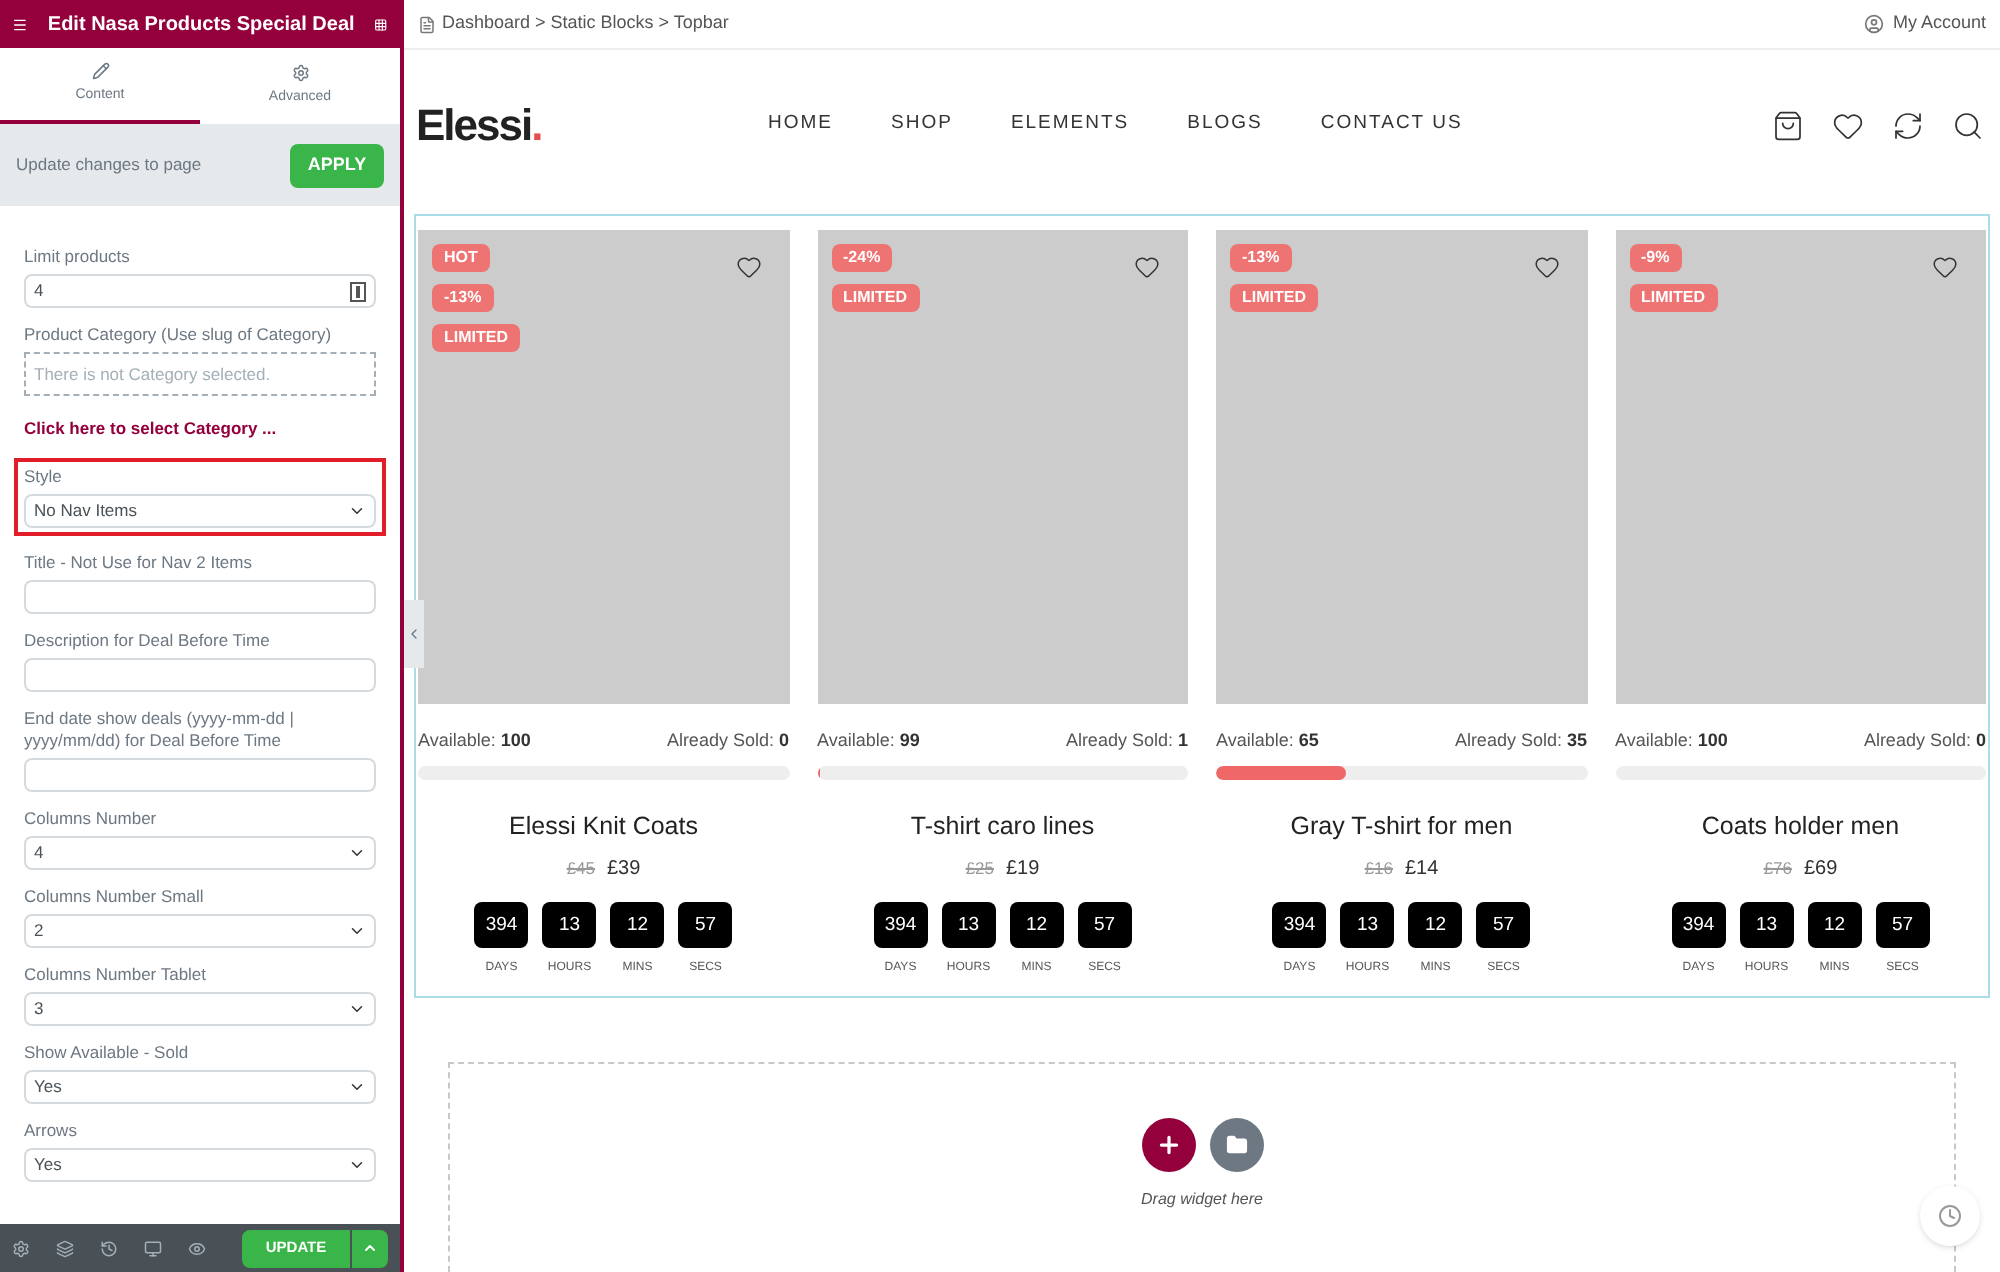 This screenshot has height=1272, width=2000. What do you see at coordinates (868, 741) in the screenshot?
I see `available-count: Available: 99` at bounding box center [868, 741].